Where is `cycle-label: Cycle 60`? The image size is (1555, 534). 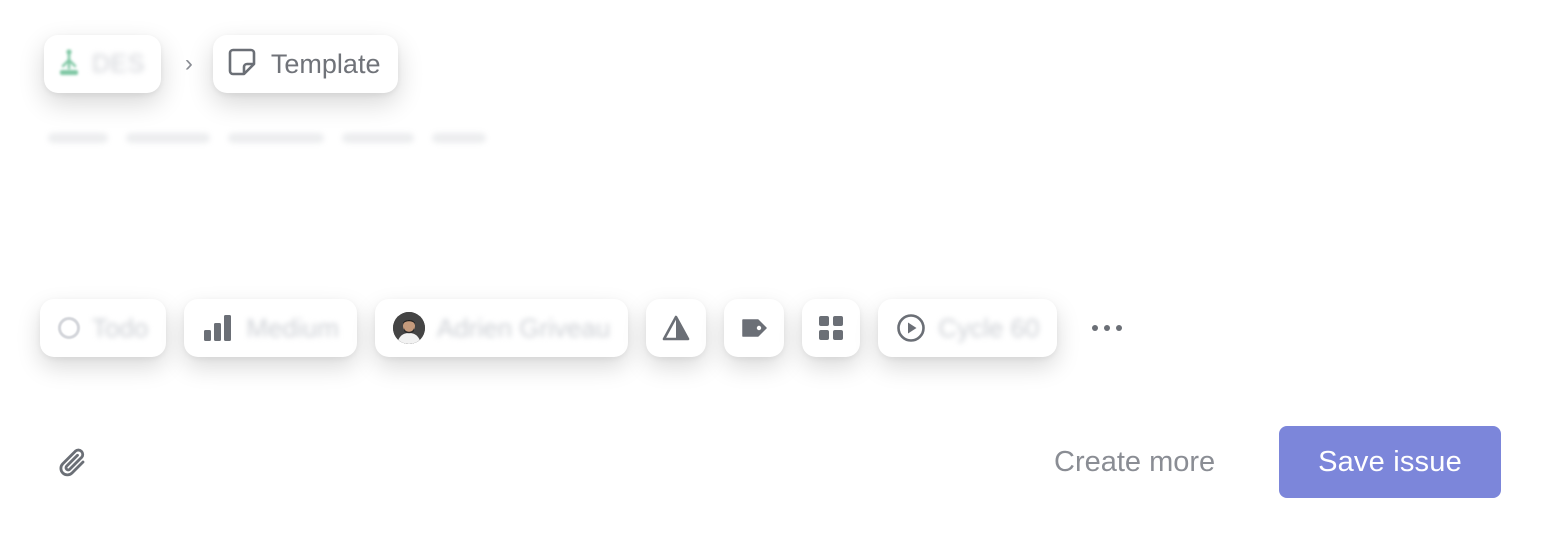 cycle-label: Cycle 60 is located at coordinates (989, 327).